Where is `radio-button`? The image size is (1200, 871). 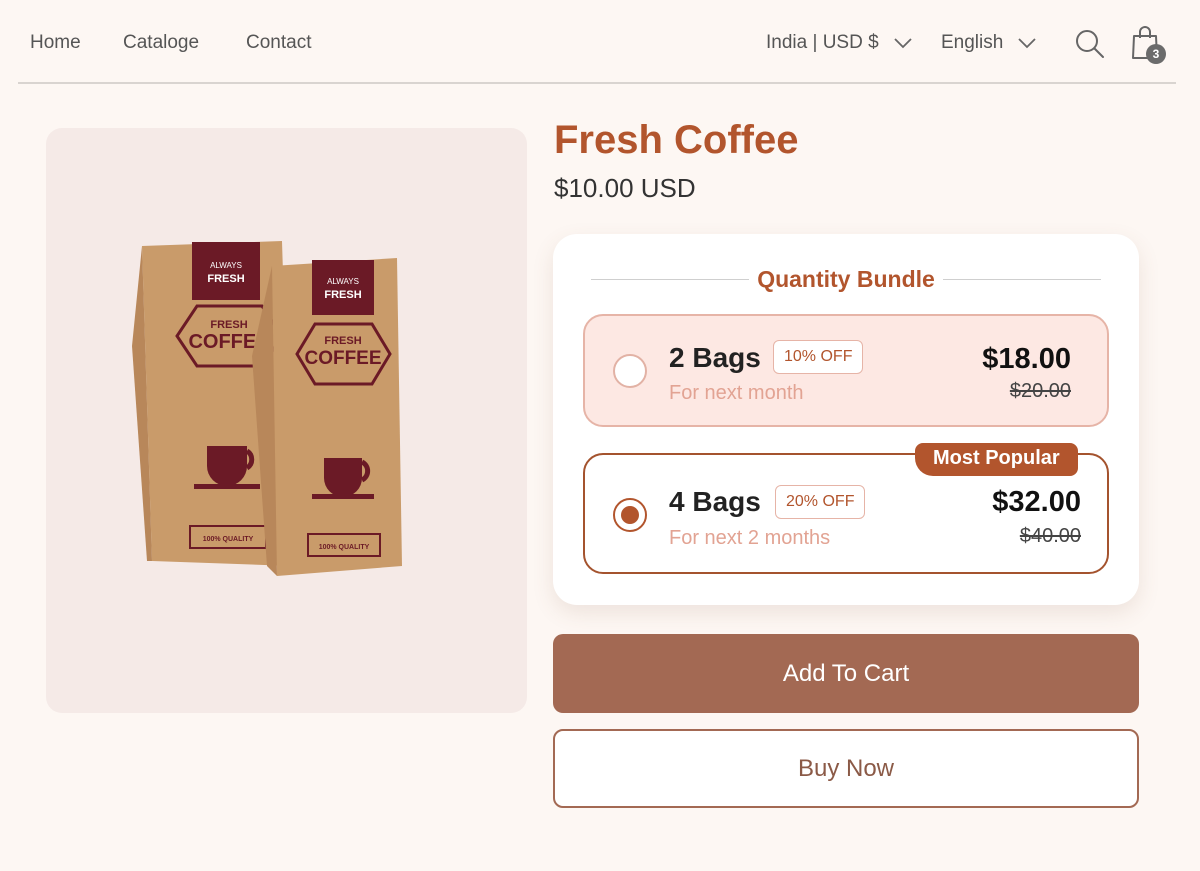
radio-button is located at coordinates (630, 371).